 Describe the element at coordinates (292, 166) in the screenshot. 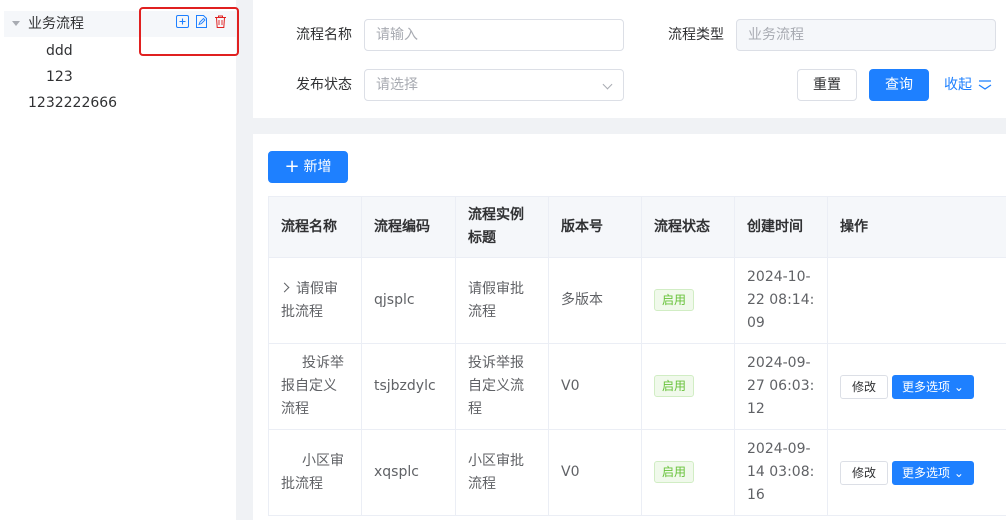

I see `plus-icon: +` at that location.